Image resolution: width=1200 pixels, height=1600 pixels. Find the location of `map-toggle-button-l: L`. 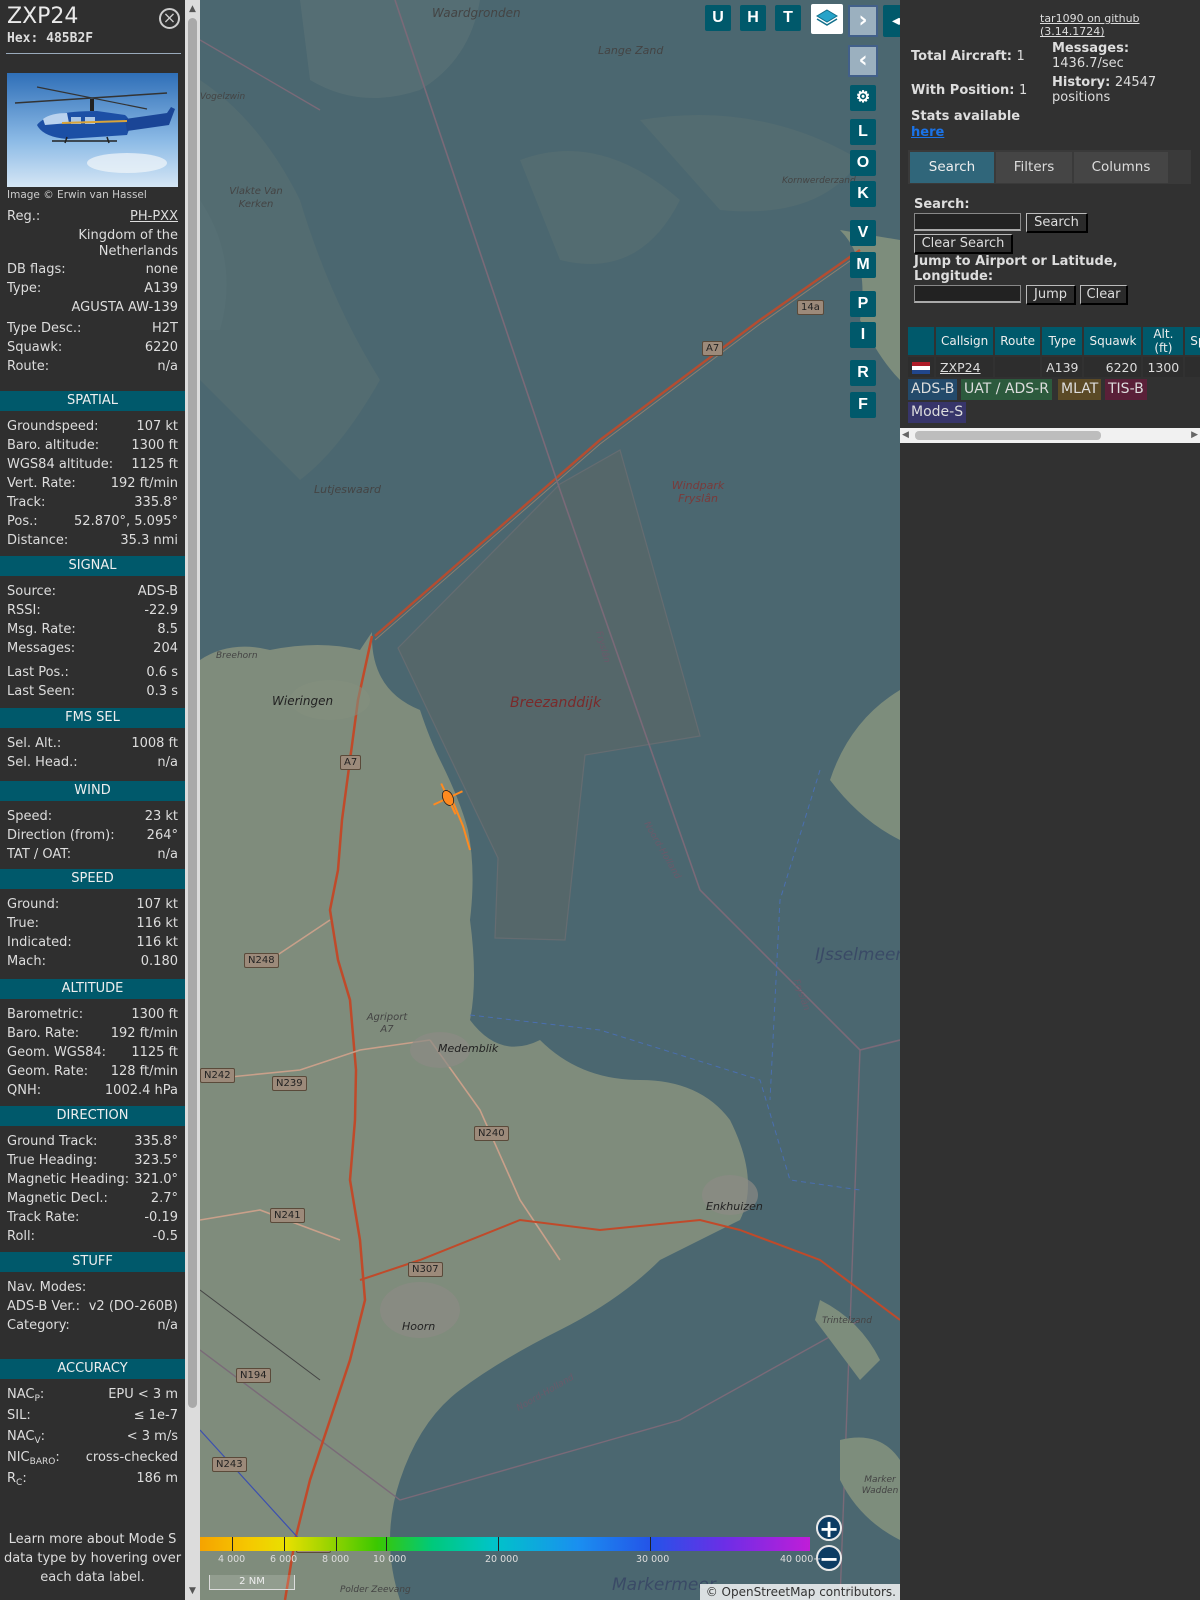

map-toggle-button-l: L is located at coordinates (863, 132).